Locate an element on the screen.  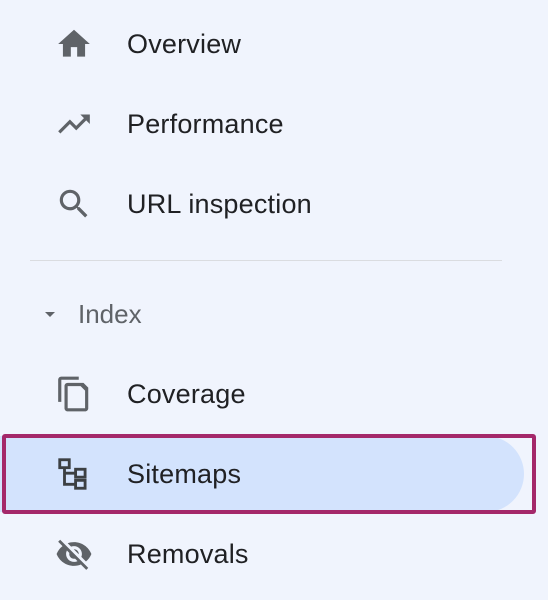
sidebar-item-label: Removals is located at coordinates (188, 553).